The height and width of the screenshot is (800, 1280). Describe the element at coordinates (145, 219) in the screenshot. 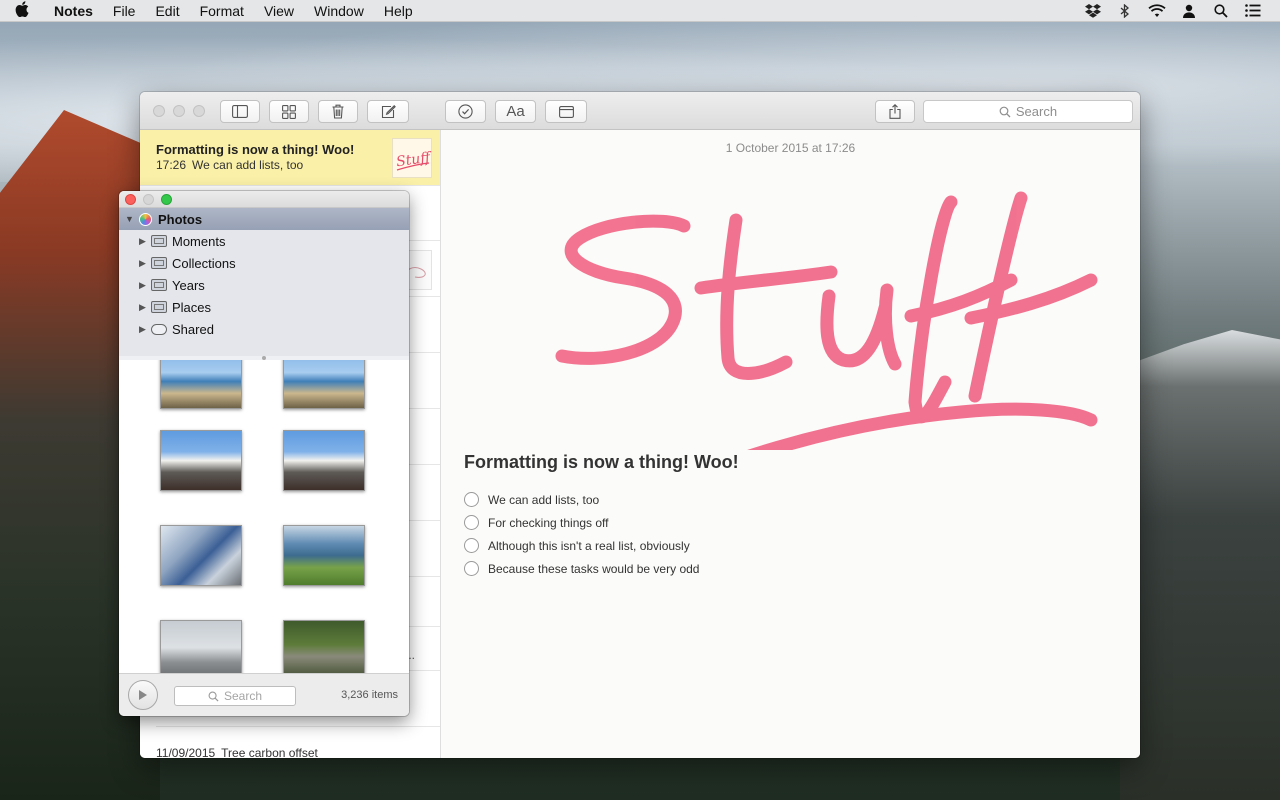

I see `photos-app-icon` at that location.